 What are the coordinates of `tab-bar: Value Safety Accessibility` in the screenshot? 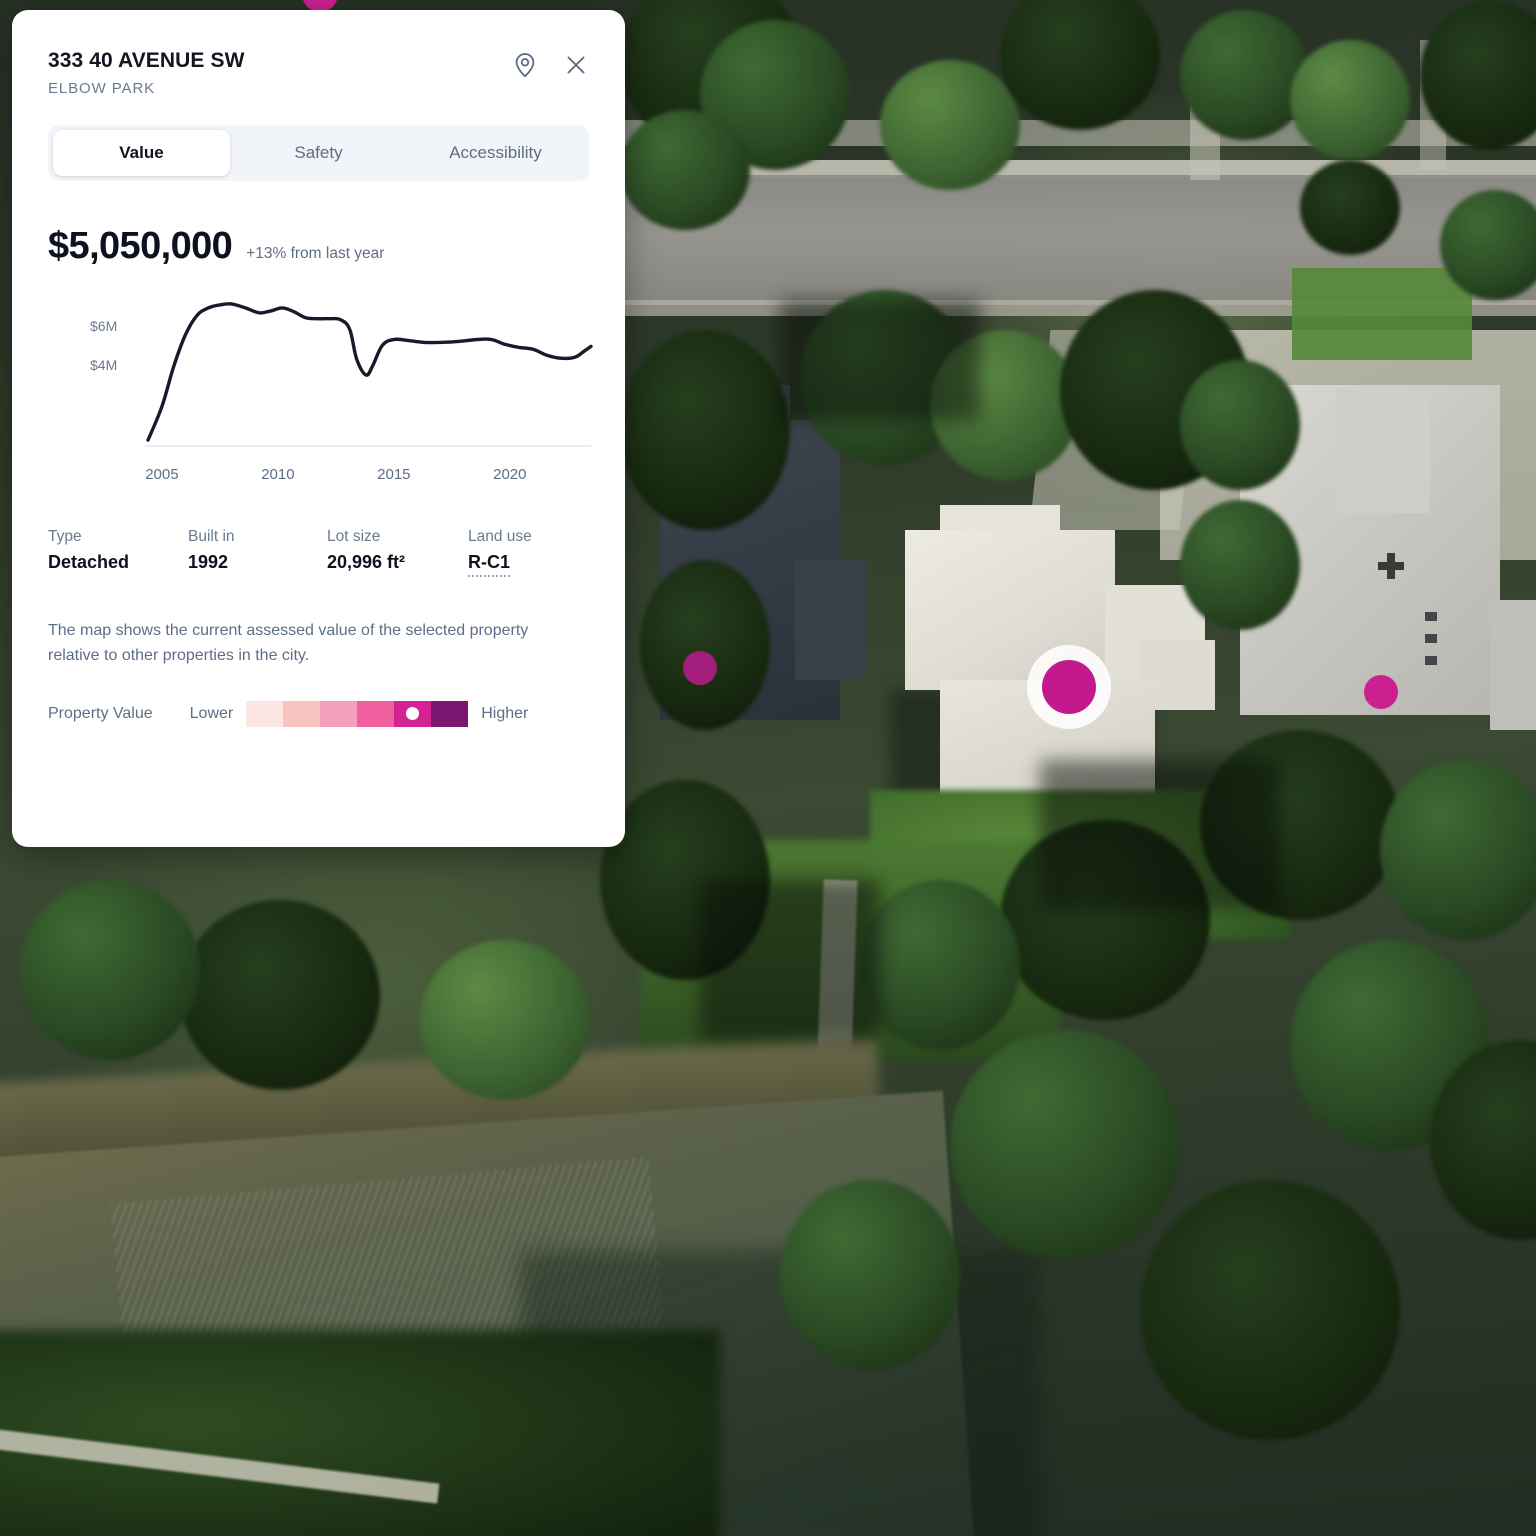 It's located at (318, 153).